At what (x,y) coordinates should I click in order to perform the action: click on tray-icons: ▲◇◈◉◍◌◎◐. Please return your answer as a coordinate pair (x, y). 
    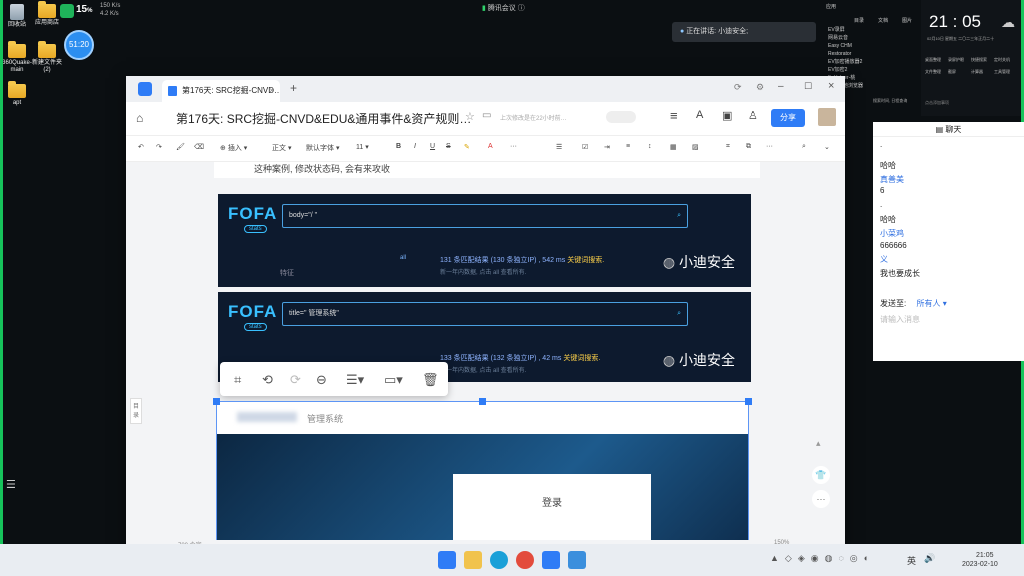
    Looking at the image, I should click on (822, 558).